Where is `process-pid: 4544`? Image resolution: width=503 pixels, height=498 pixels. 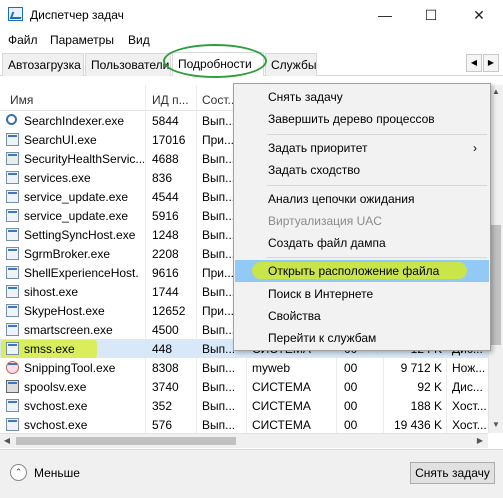
process-pid: 4544 is located at coordinates (165, 197).